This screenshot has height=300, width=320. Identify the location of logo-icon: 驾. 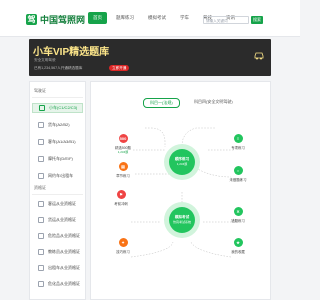
(31, 19).